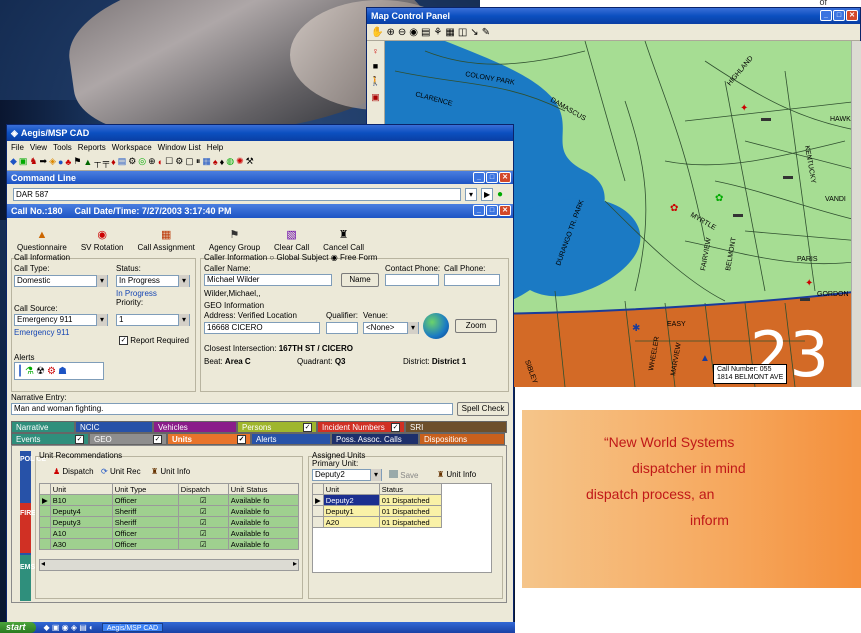 Image resolution: width=861 pixels, height=633 pixels. Describe the element at coordinates (166, 240) in the screenshot. I see `call-assignment-button: ▦ Call Assignment` at that location.